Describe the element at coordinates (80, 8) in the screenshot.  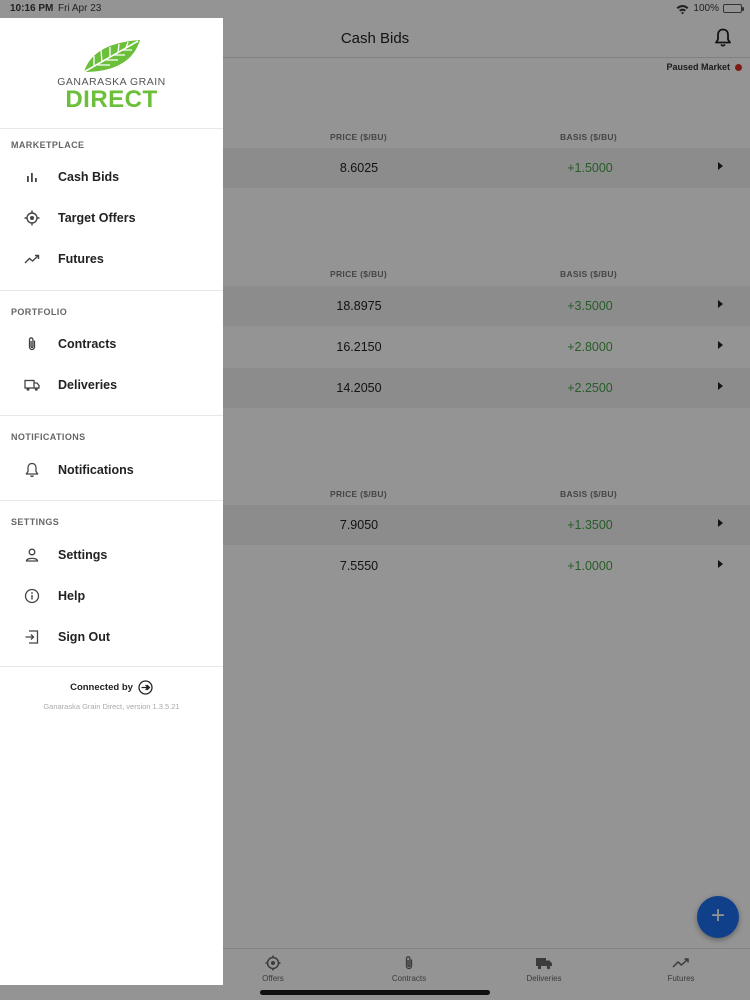
I see `status-date: Fri Apr 23` at that location.